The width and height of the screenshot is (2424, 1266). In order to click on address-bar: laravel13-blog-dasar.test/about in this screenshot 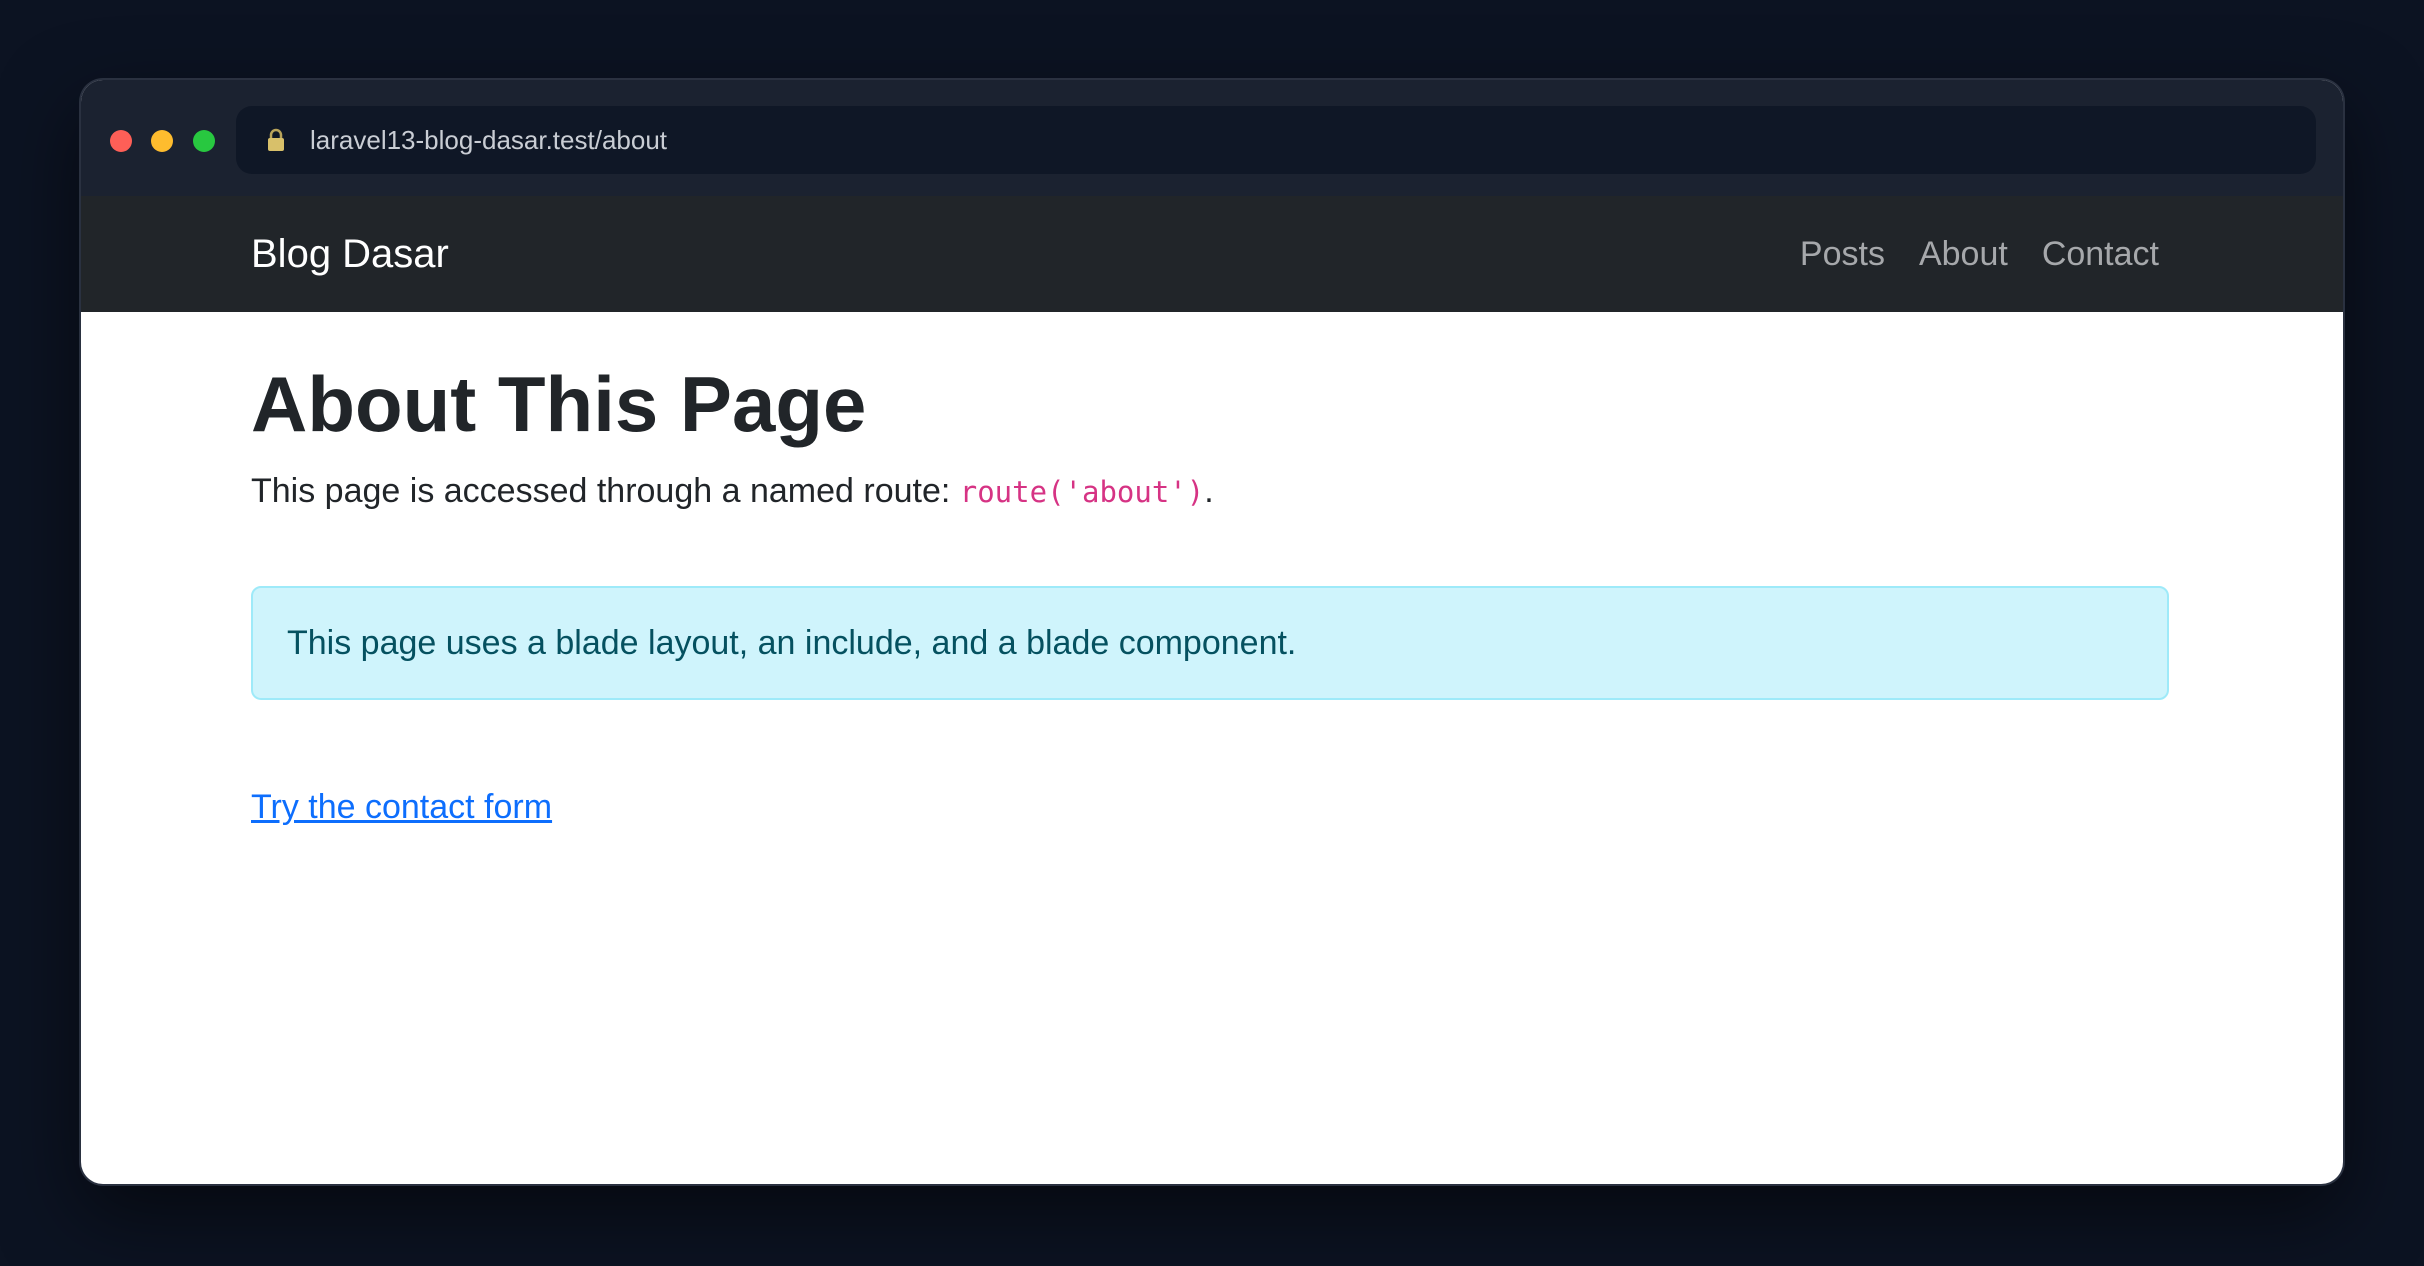, I will do `click(1276, 140)`.